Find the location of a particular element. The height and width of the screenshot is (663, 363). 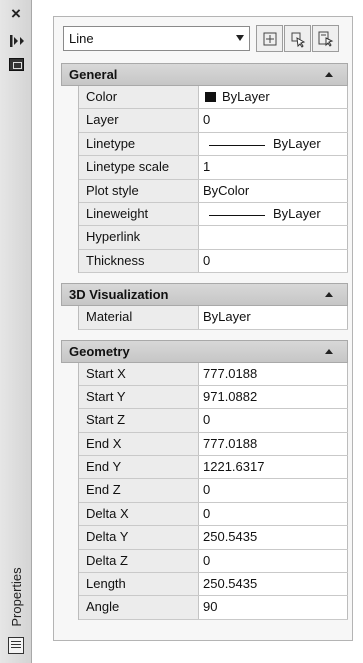

property-value: ByColor is located at coordinates (273, 190).